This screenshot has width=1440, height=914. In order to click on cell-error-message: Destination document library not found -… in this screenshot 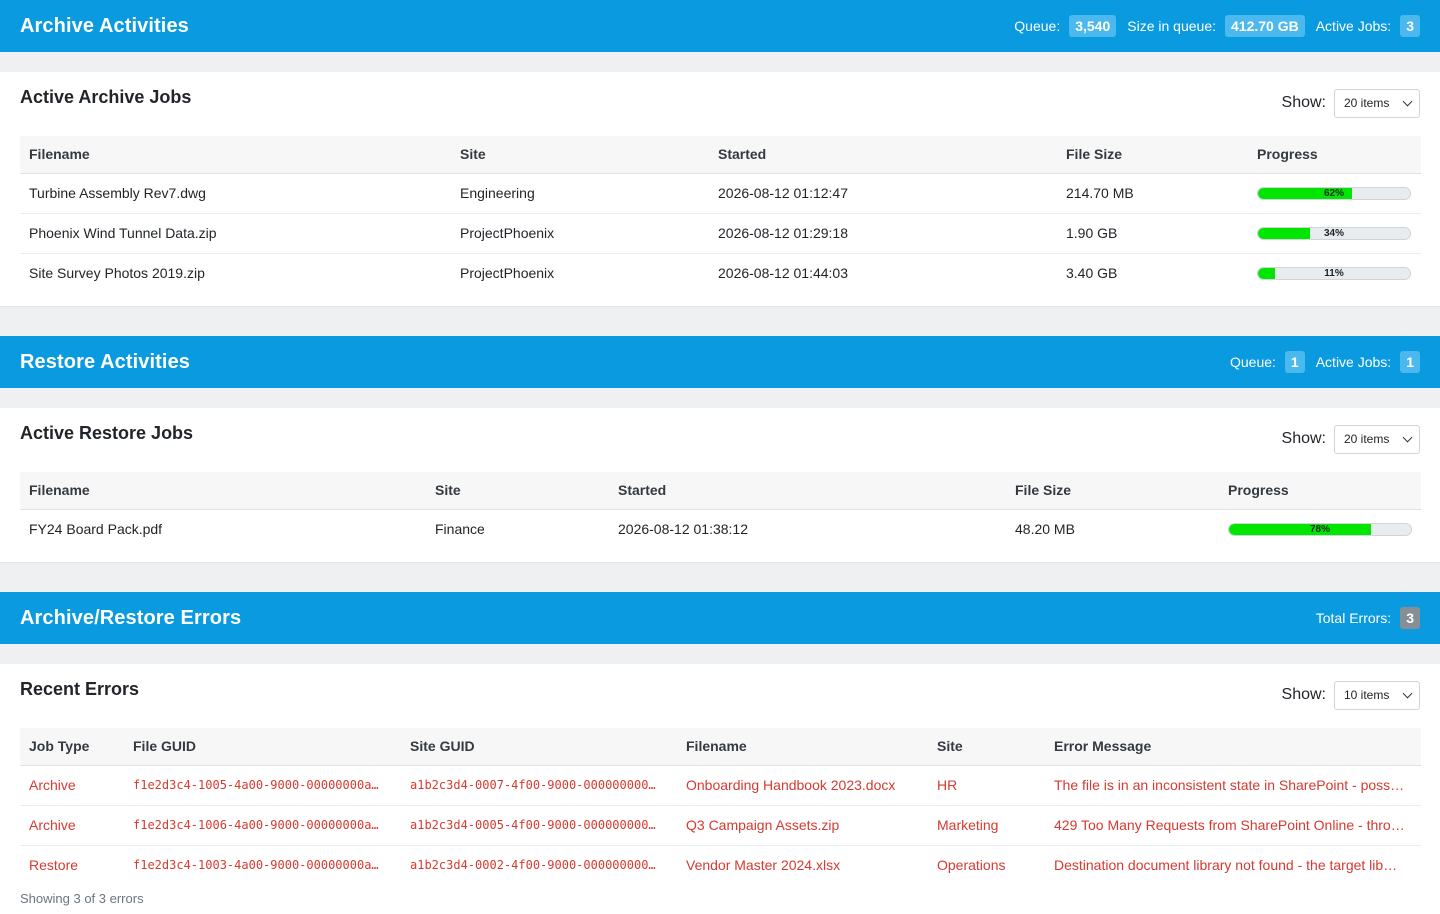, I will do `click(1226, 865)`.